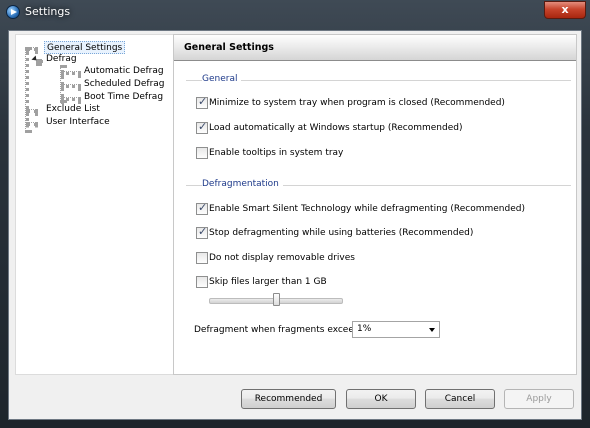 The width and height of the screenshot is (590, 428). I want to click on tree-item-exclude-list: Exclude List, so click(73, 109).